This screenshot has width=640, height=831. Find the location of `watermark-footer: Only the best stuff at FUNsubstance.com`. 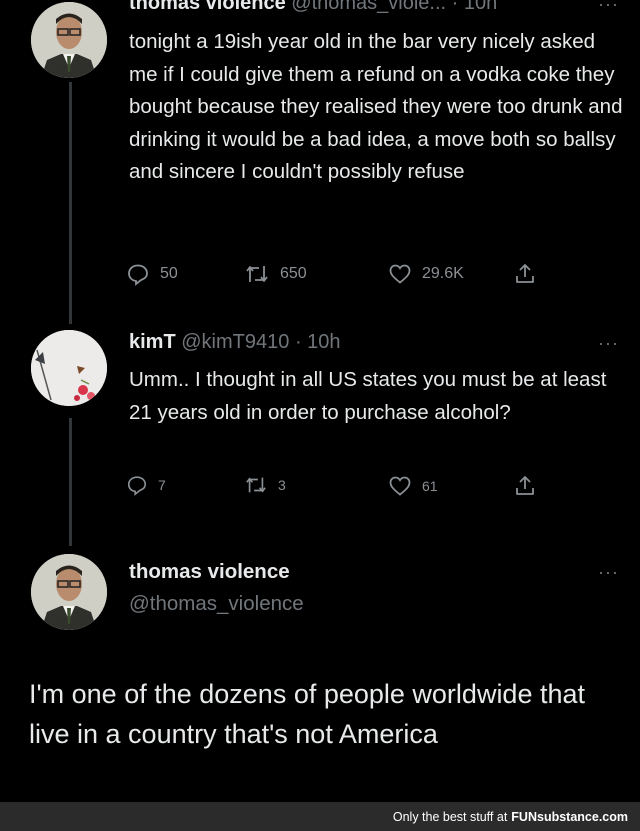

watermark-footer: Only the best stuff at FUNsubstance.com is located at coordinates (320, 816).